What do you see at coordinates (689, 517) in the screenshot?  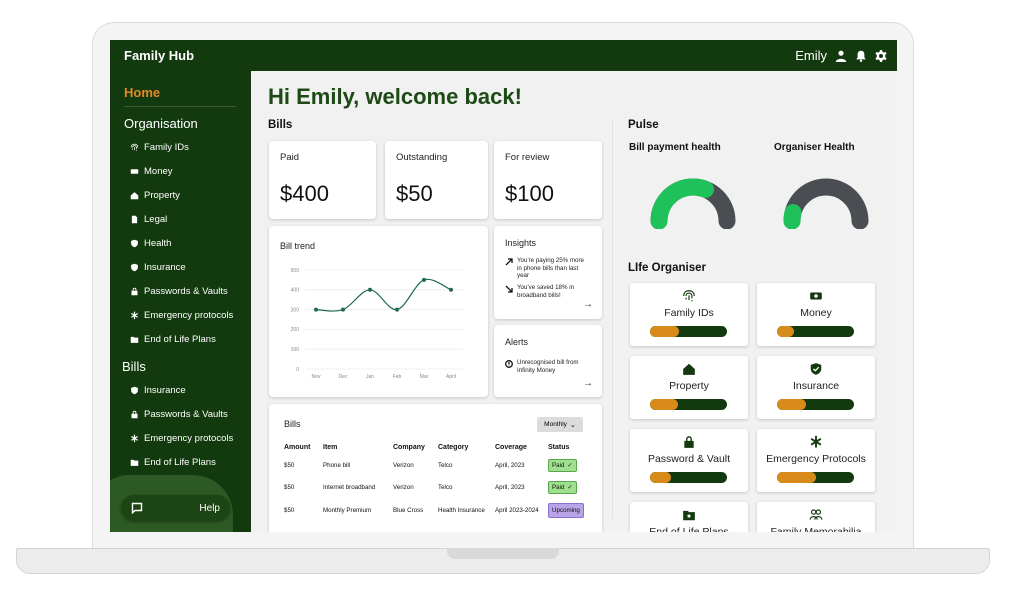 I see `organiser-card-end-of-life-plans: End of Life Plans` at bounding box center [689, 517].